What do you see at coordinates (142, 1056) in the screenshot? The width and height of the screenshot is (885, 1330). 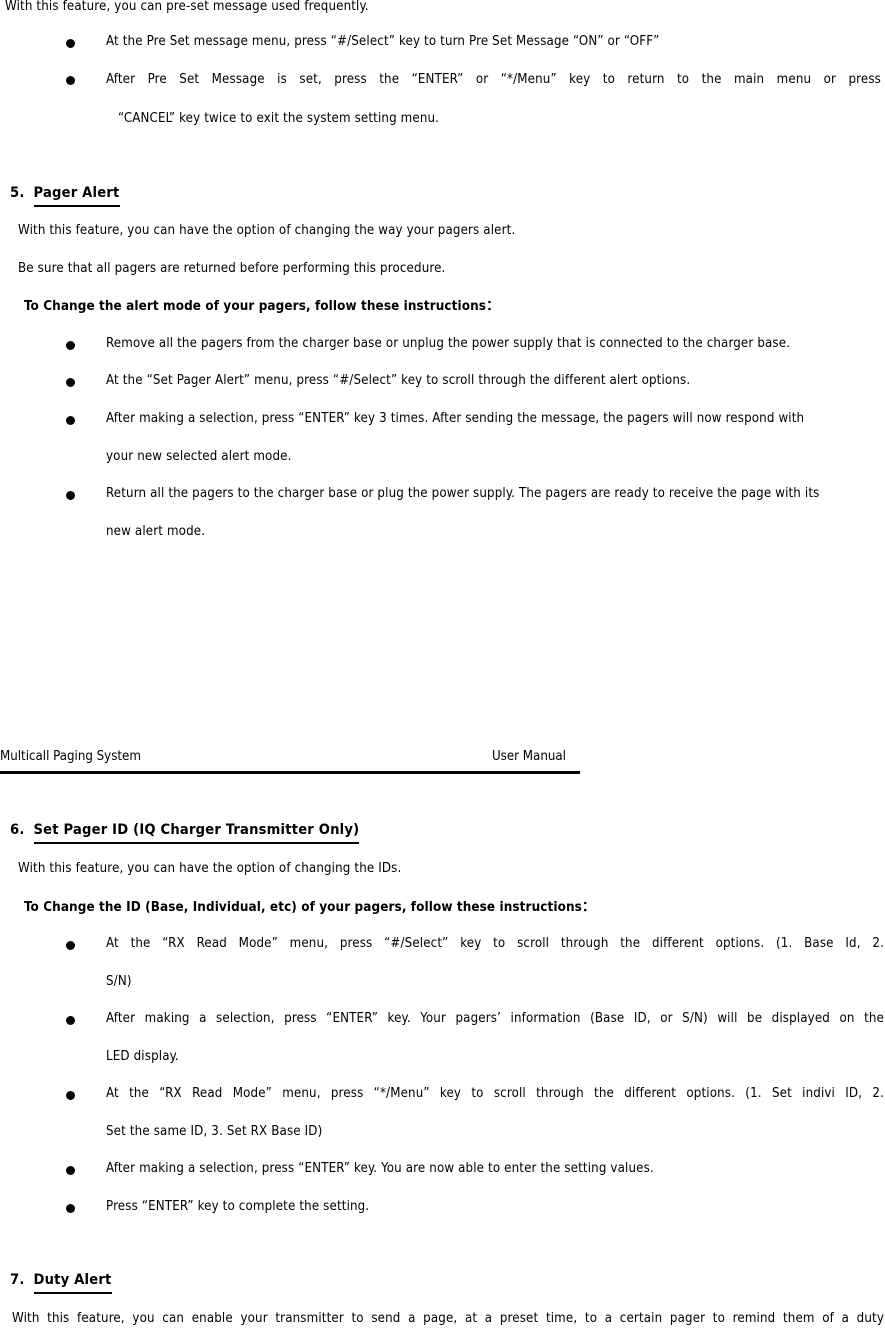 I see `section-6-bullet-2-line-2: LED display.` at bounding box center [142, 1056].